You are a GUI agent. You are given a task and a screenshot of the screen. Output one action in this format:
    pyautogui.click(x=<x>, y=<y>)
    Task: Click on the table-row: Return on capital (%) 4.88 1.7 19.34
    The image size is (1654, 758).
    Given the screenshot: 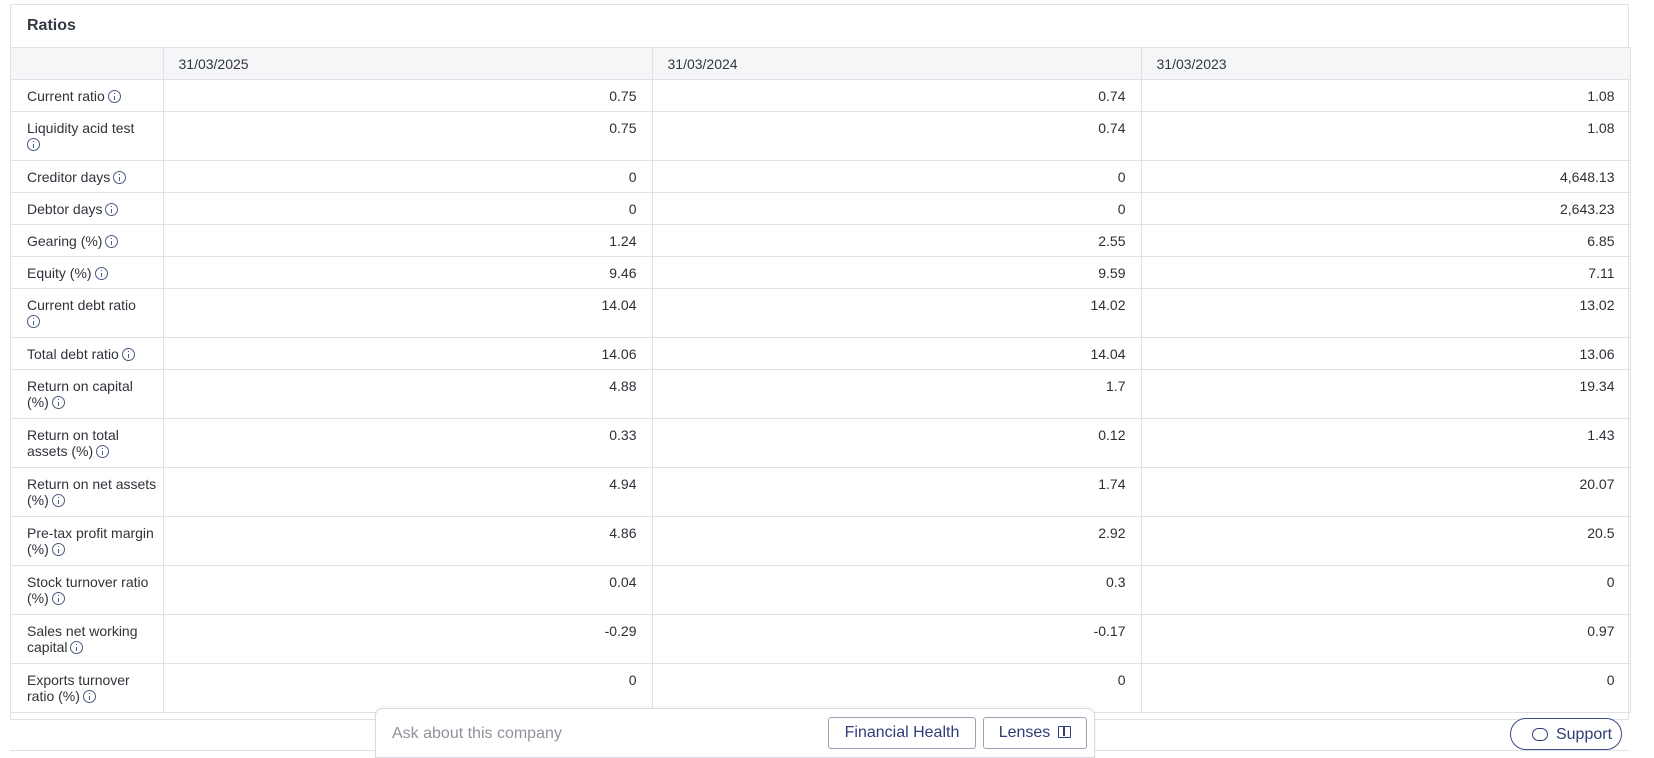 What is the action you would take?
    pyautogui.click(x=821, y=394)
    